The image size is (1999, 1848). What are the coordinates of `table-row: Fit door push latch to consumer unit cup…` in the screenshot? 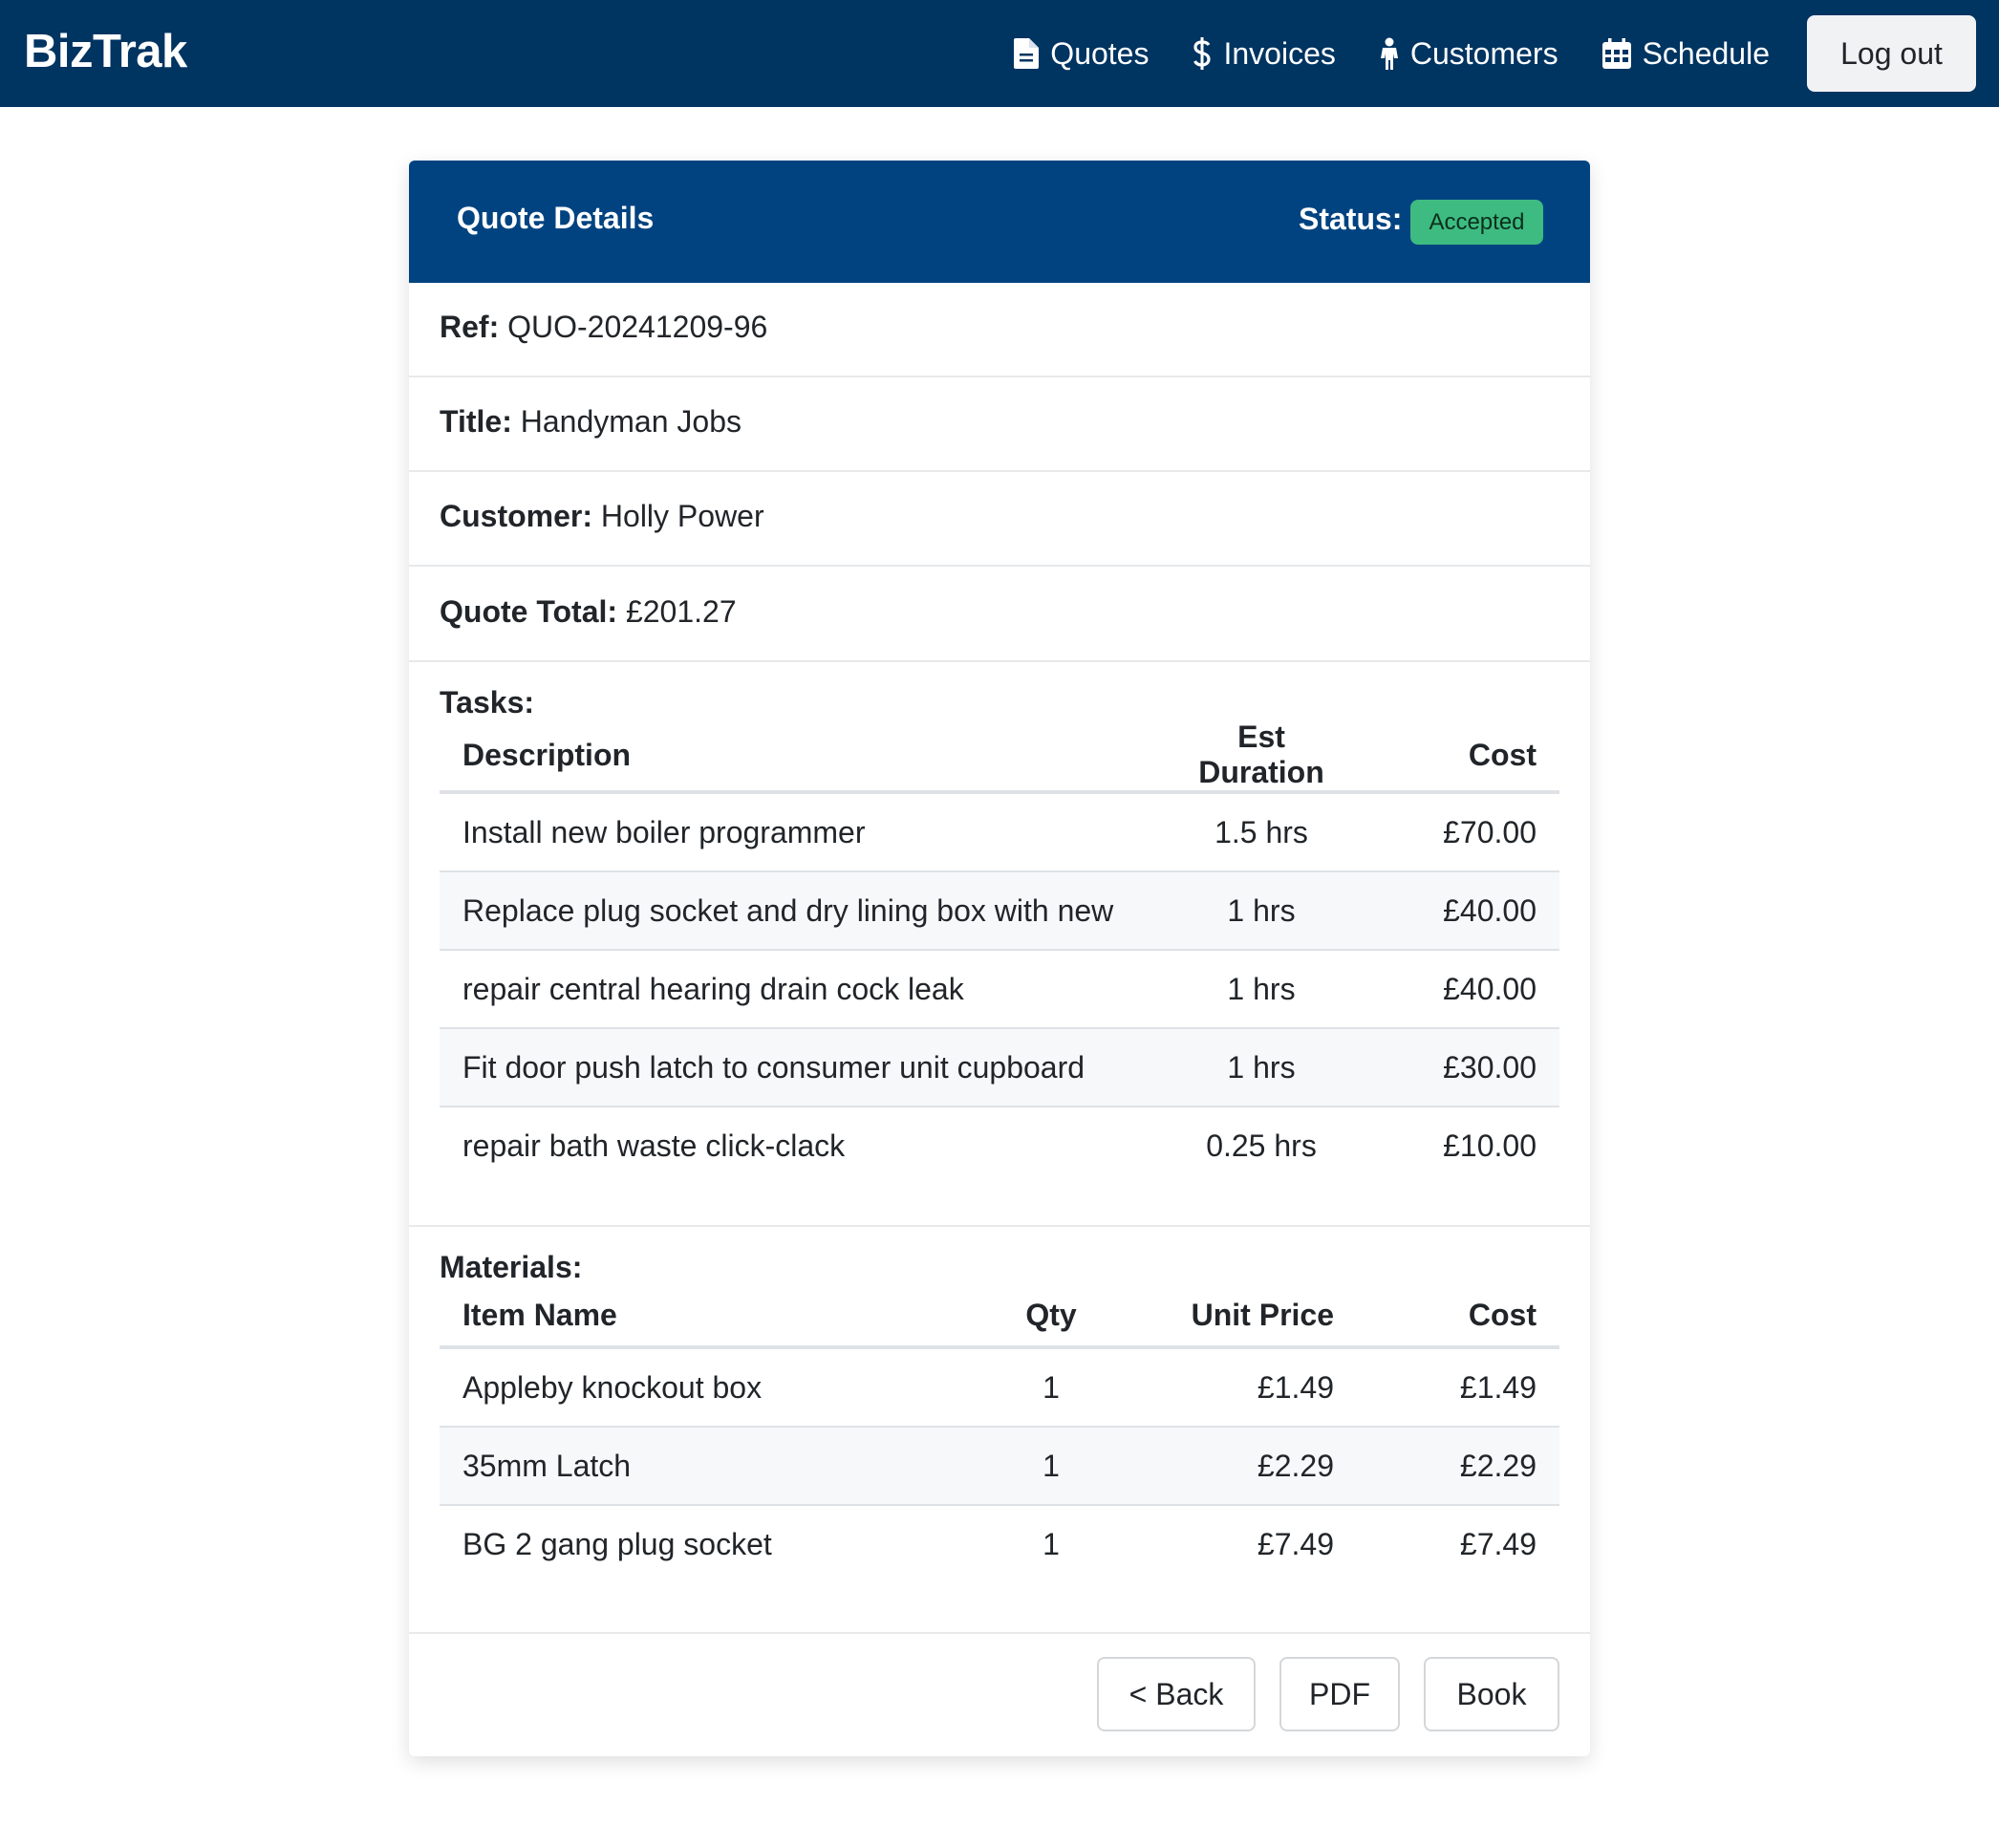 It's located at (999, 1067).